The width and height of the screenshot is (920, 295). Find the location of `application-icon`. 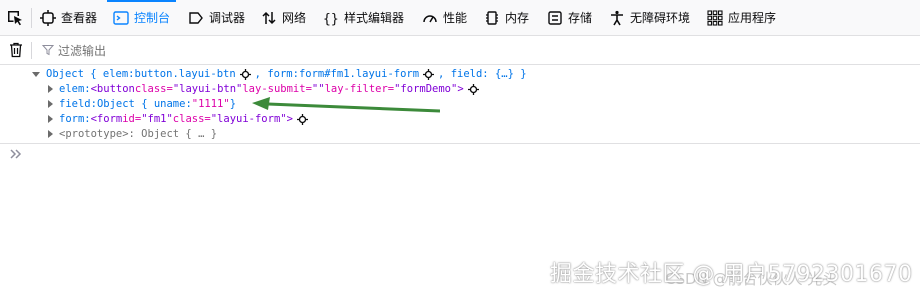

application-icon is located at coordinates (715, 17).